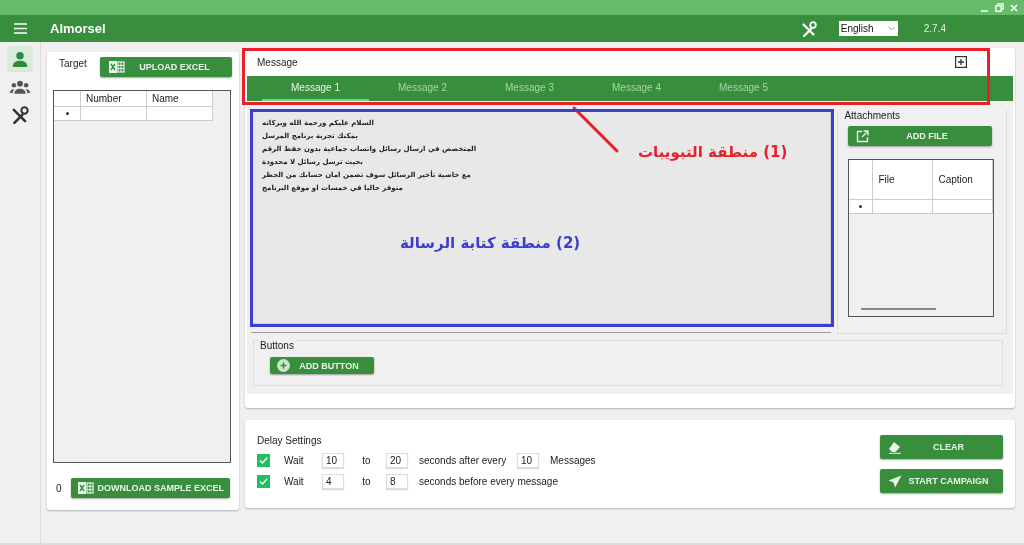 The height and width of the screenshot is (545, 1024). I want to click on plus-circle-icon, so click(283, 365).